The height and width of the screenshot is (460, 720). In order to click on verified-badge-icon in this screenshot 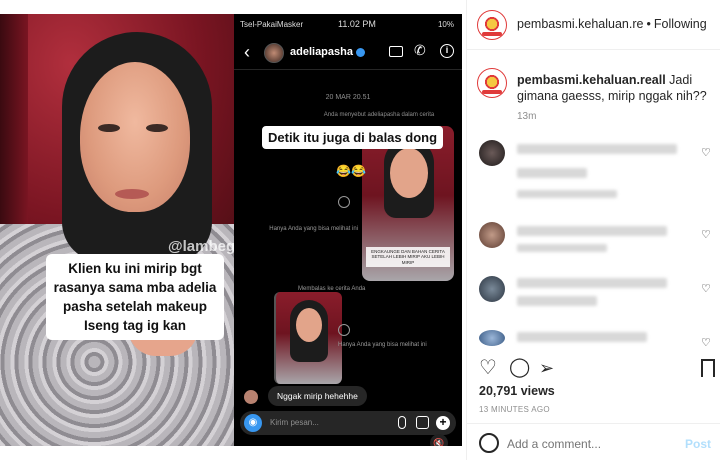, I will do `click(360, 52)`.